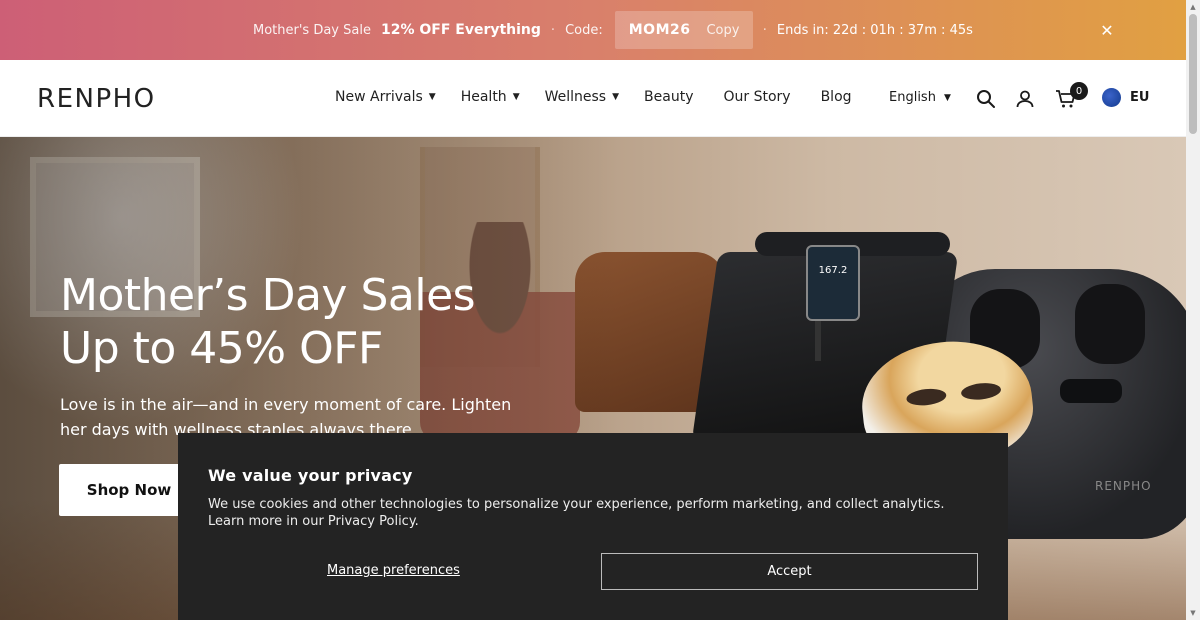 This screenshot has width=1200, height=620. I want to click on scrollbar-thumb, so click(1193, 74).